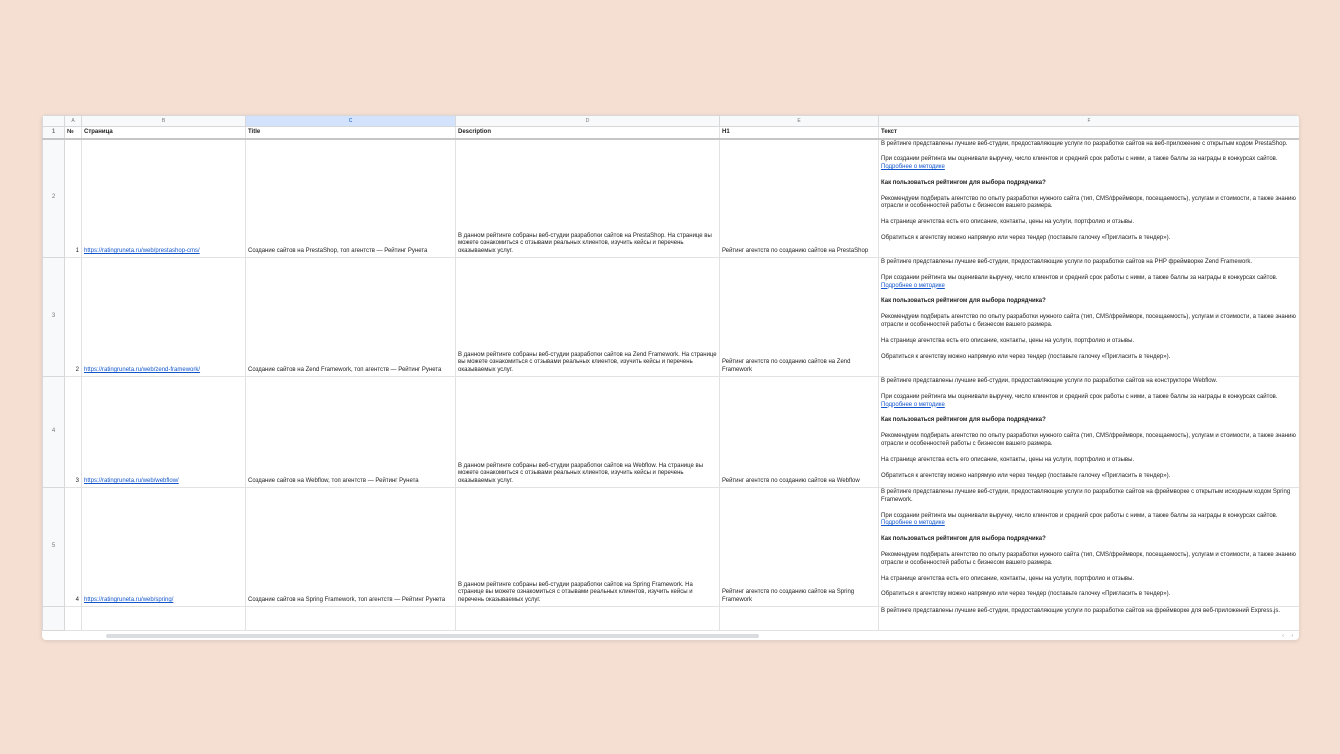 The image size is (1340, 754). What do you see at coordinates (163, 547) in the screenshot?
I see `cell-page: https://ratingruneta.ru/web/spring/` at bounding box center [163, 547].